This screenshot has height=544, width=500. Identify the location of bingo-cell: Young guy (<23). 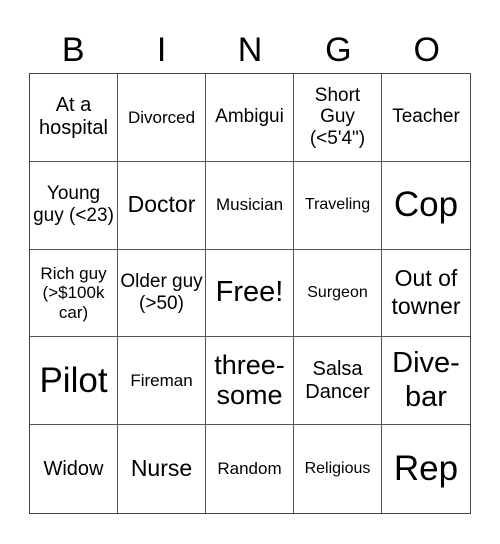
(74, 205).